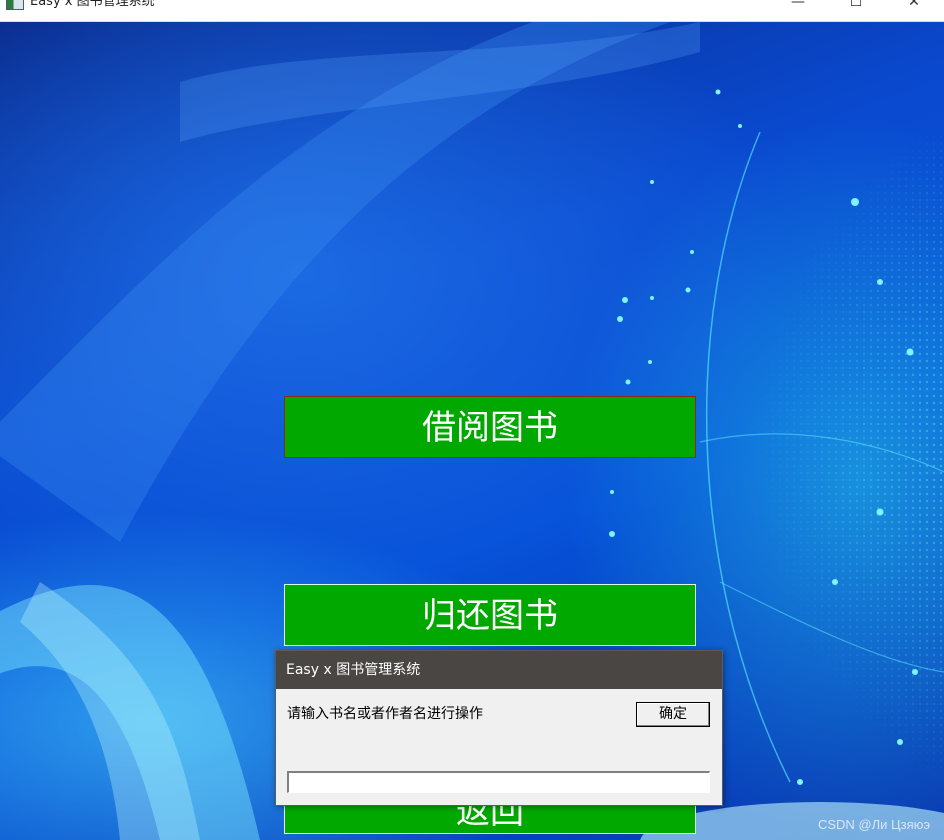 This screenshot has width=944, height=840. I want to click on window-title-bar: Easy x 图书管理系统 — ☐ ✕, so click(472, 11).